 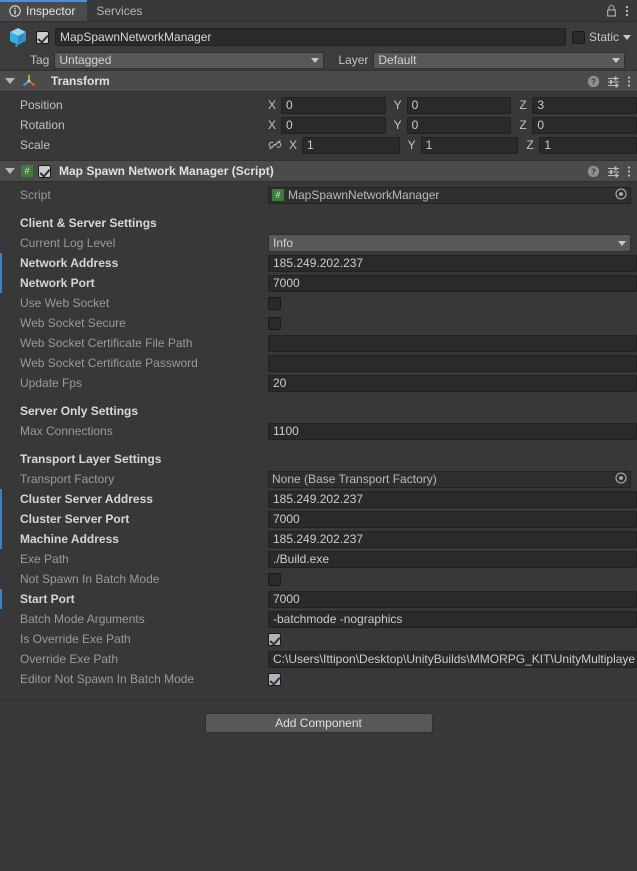 I want to click on input-network-port: 7000, so click(x=452, y=283).